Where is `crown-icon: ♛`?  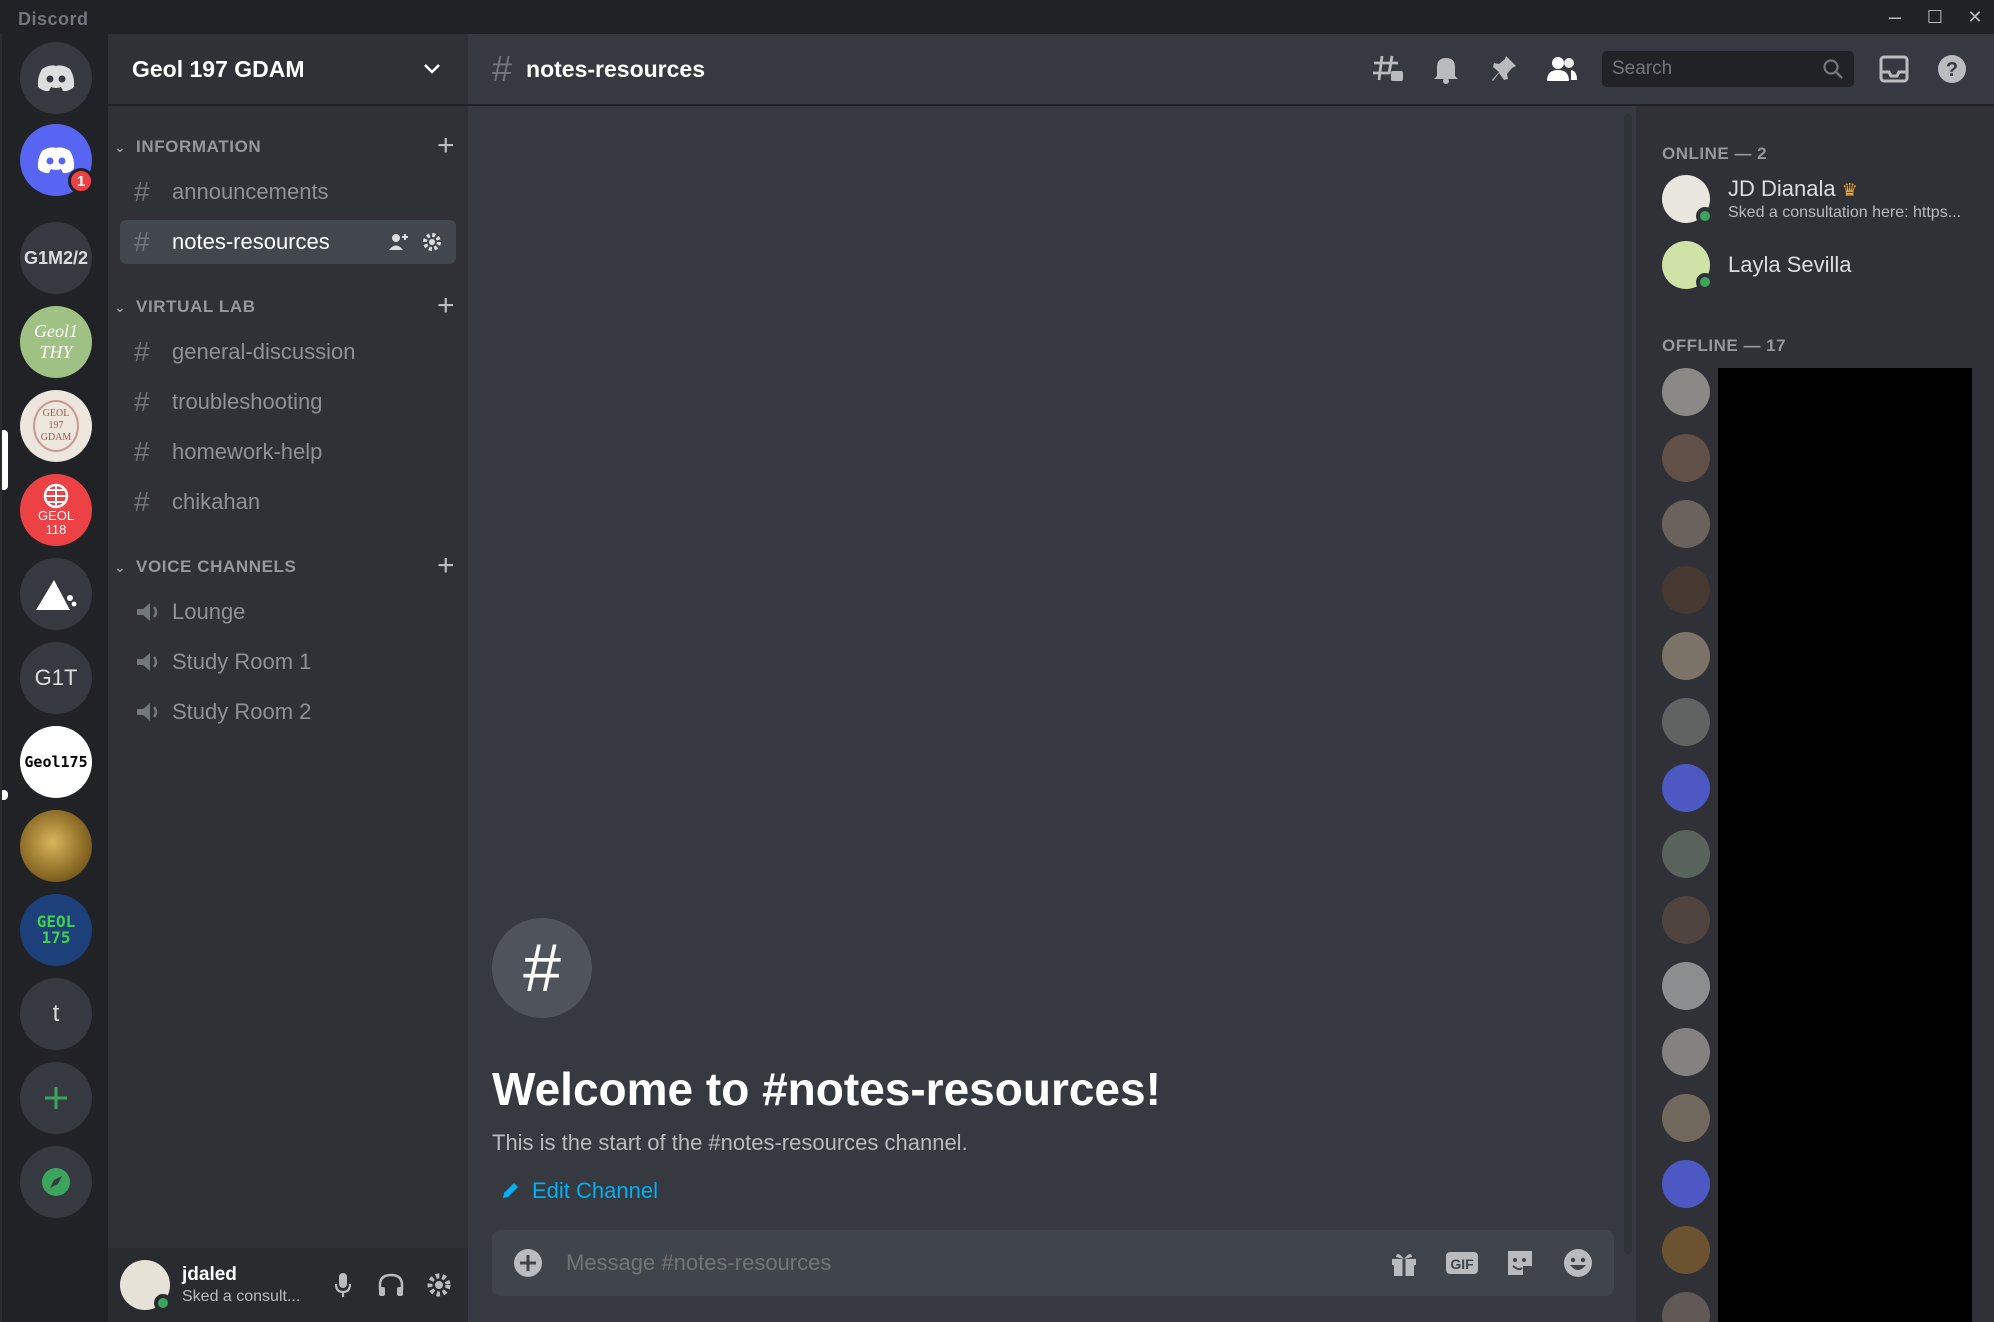 crown-icon: ♛ is located at coordinates (1849, 190).